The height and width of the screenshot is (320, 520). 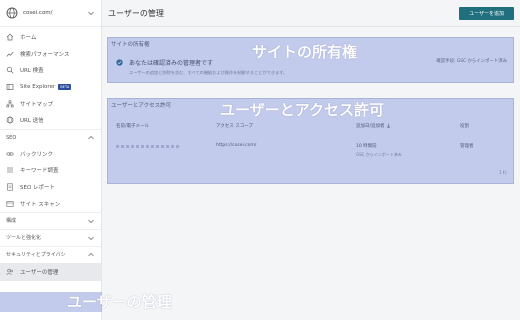 What do you see at coordinates (136, 13) in the screenshot?
I see `page-title: ユーザーの管理` at bounding box center [136, 13].